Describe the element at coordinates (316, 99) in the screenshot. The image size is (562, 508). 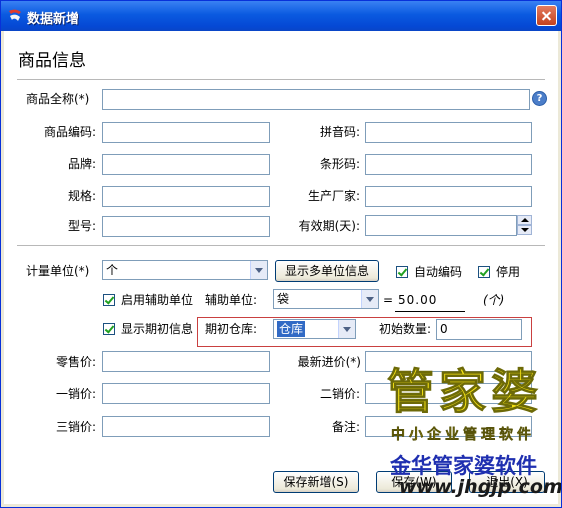
I see `fullname-input` at that location.